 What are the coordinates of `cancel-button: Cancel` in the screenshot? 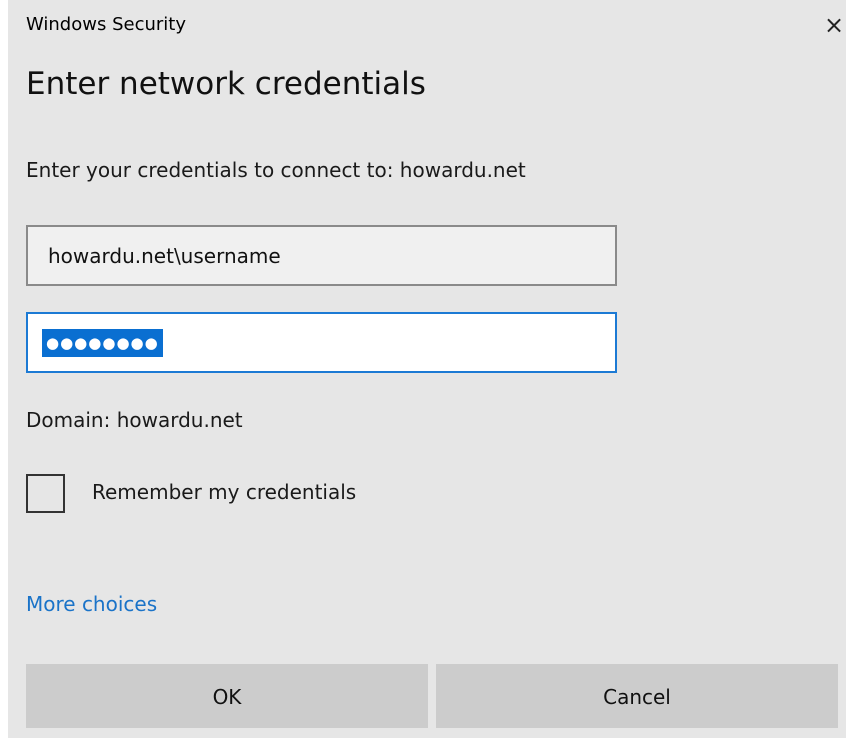 It's located at (637, 696).